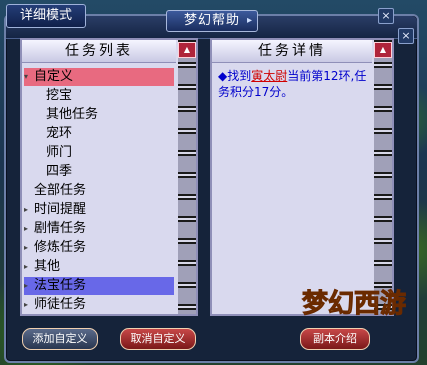 This screenshot has width=427, height=365. I want to click on game-logo: 梦幻西游, so click(354, 304).